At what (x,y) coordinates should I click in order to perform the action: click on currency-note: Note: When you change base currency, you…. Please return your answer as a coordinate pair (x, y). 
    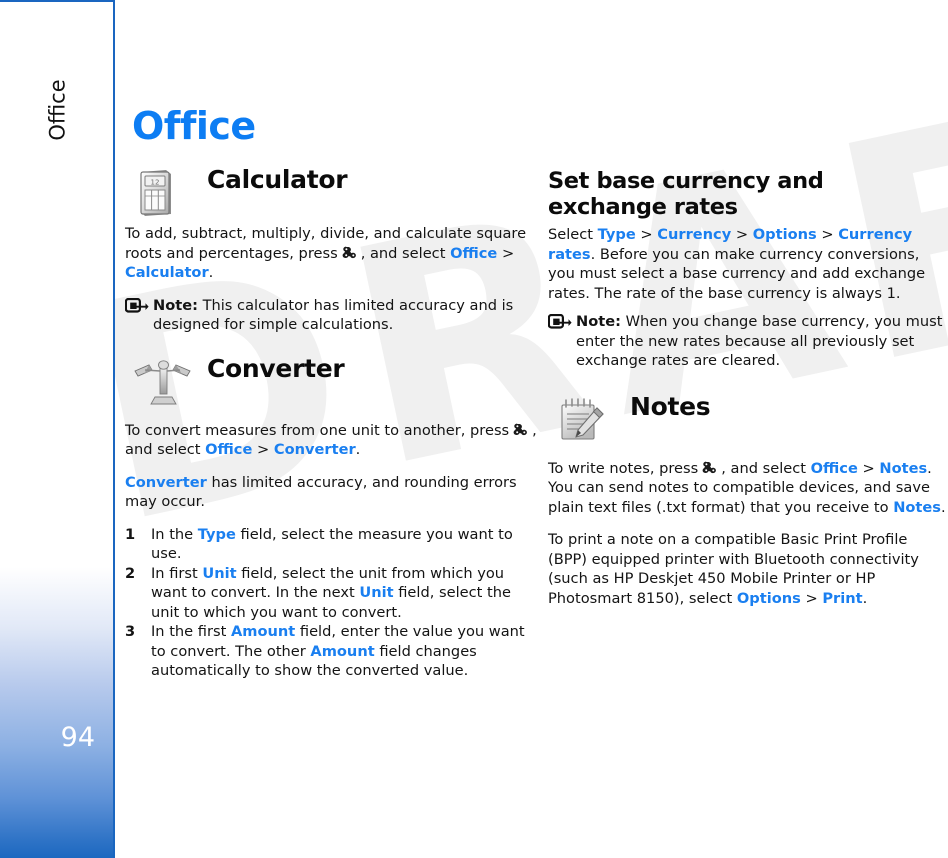
    Looking at the image, I should click on (747, 341).